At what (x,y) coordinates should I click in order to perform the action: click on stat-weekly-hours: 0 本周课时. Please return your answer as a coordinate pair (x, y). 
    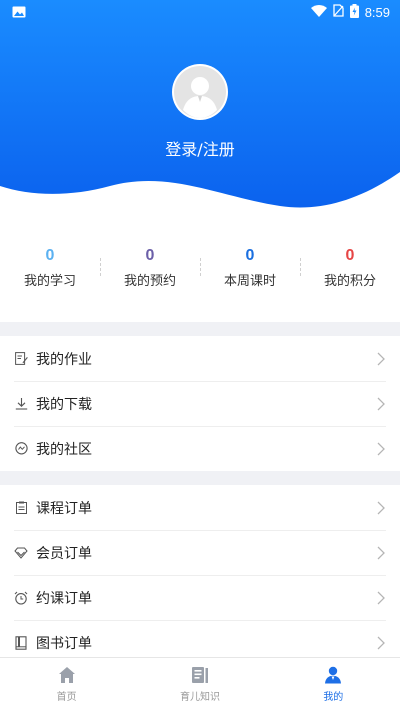
    Looking at the image, I should click on (250, 268).